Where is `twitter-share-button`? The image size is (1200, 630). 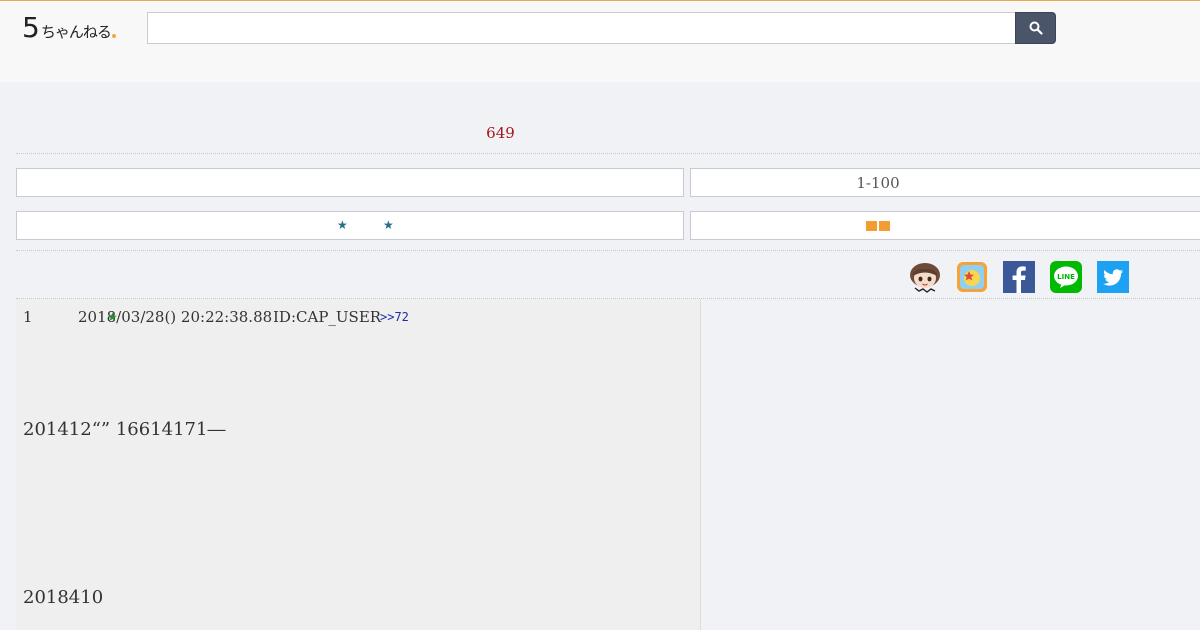
twitter-share-button is located at coordinates (1113, 277).